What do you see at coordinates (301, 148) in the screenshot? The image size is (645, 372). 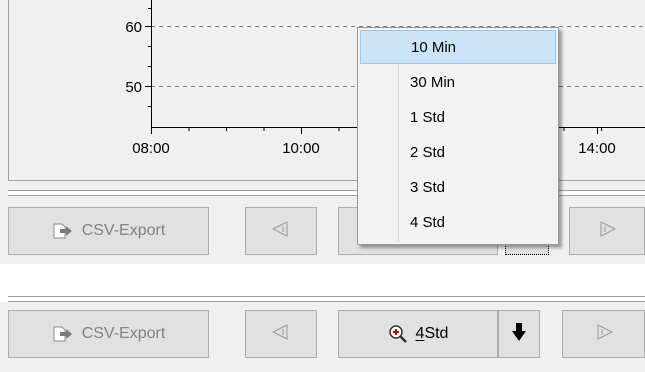 I see `x-tick-label: 10:00` at bounding box center [301, 148].